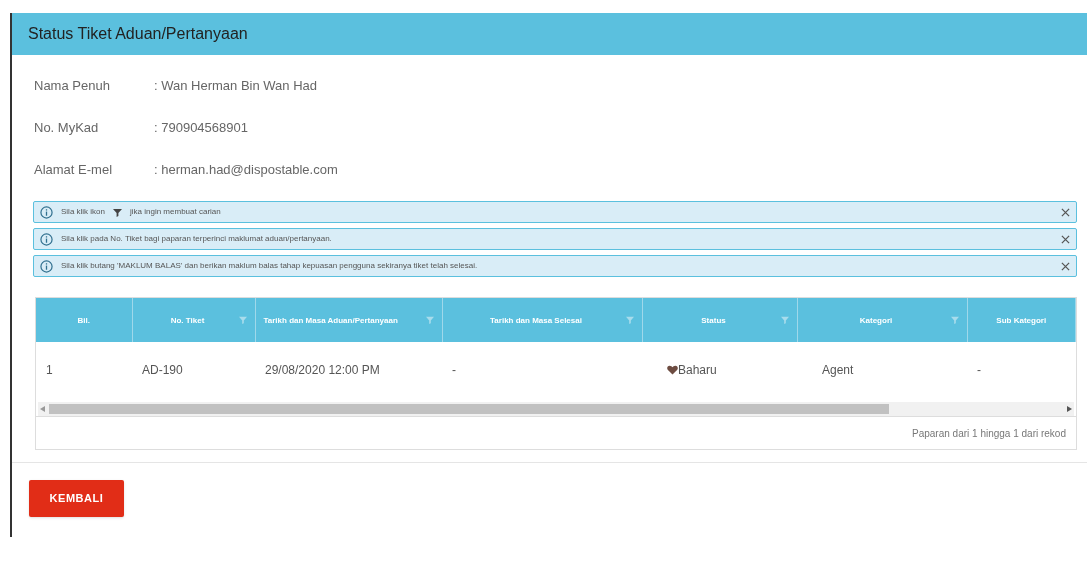 The width and height of the screenshot is (1087, 573). Describe the element at coordinates (542, 320) in the screenshot. I see `column-header: Tarikh dan Masa Selesai` at that location.